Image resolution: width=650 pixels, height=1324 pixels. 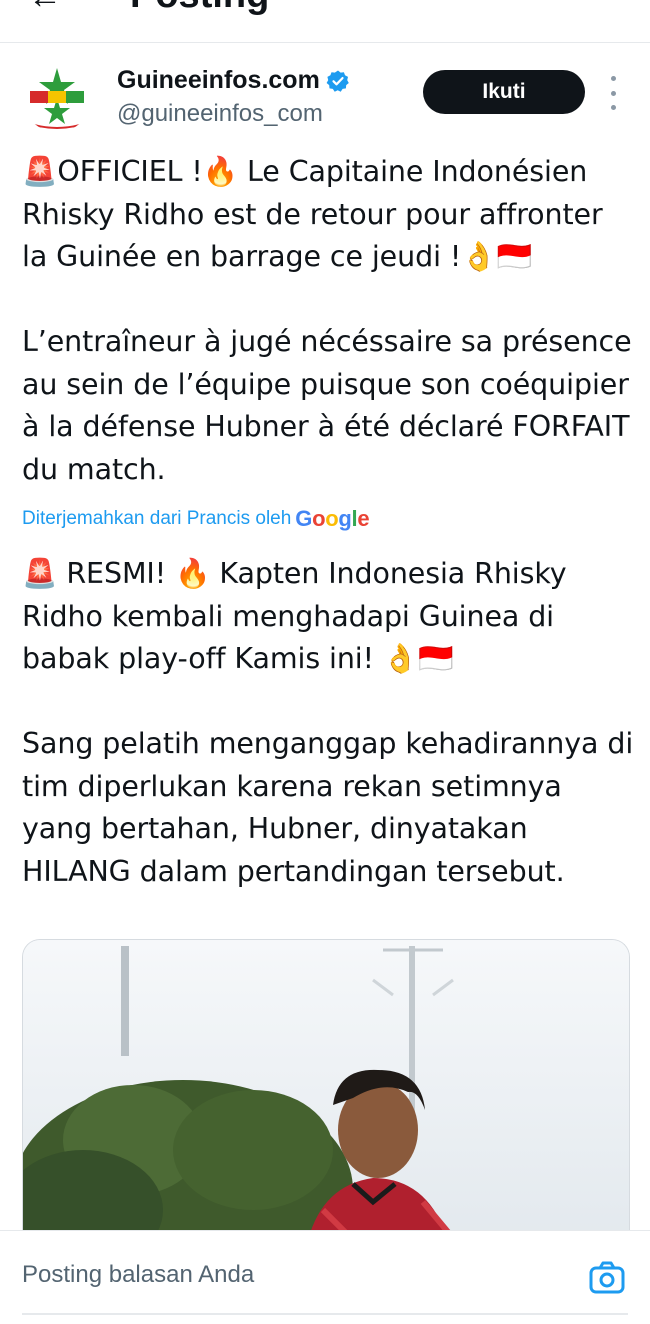 What do you see at coordinates (332, 518) in the screenshot?
I see `google-logo: Google` at bounding box center [332, 518].